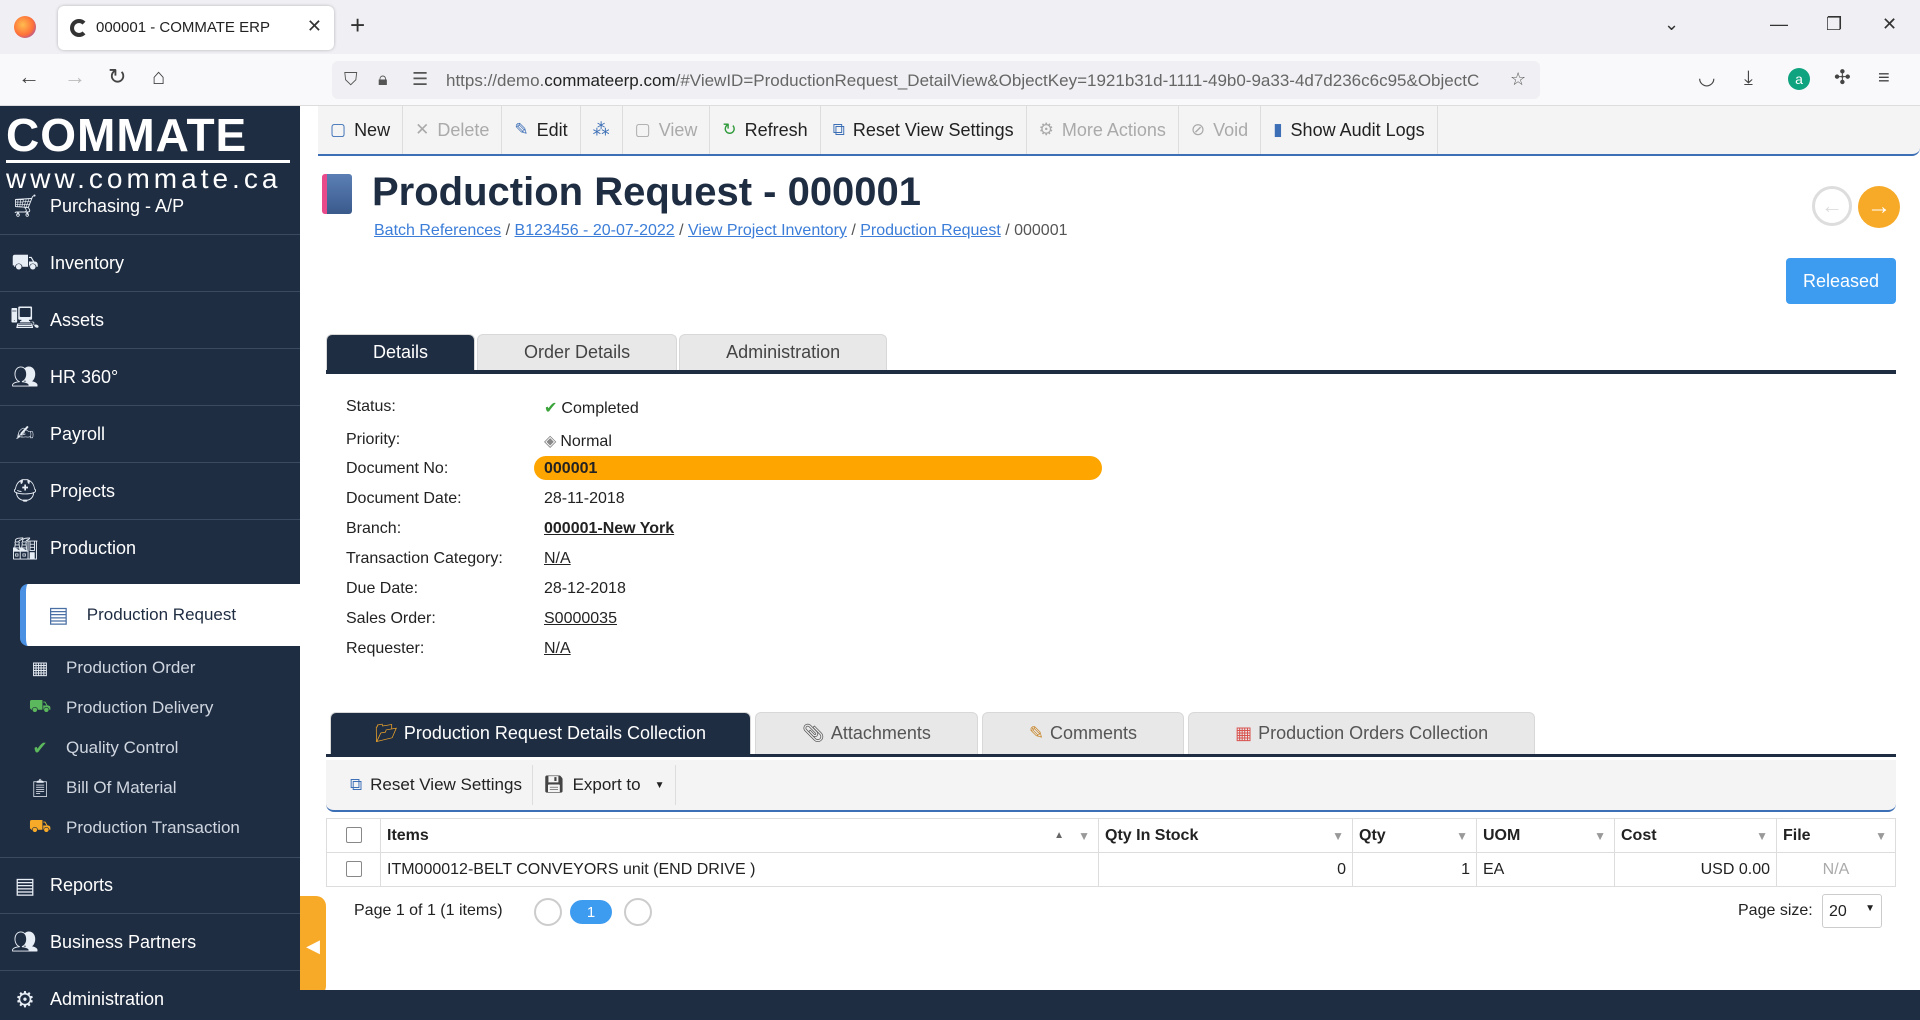  What do you see at coordinates (150, 885) in the screenshot?
I see `sidebar-item-reports: ▤ Reports` at bounding box center [150, 885].